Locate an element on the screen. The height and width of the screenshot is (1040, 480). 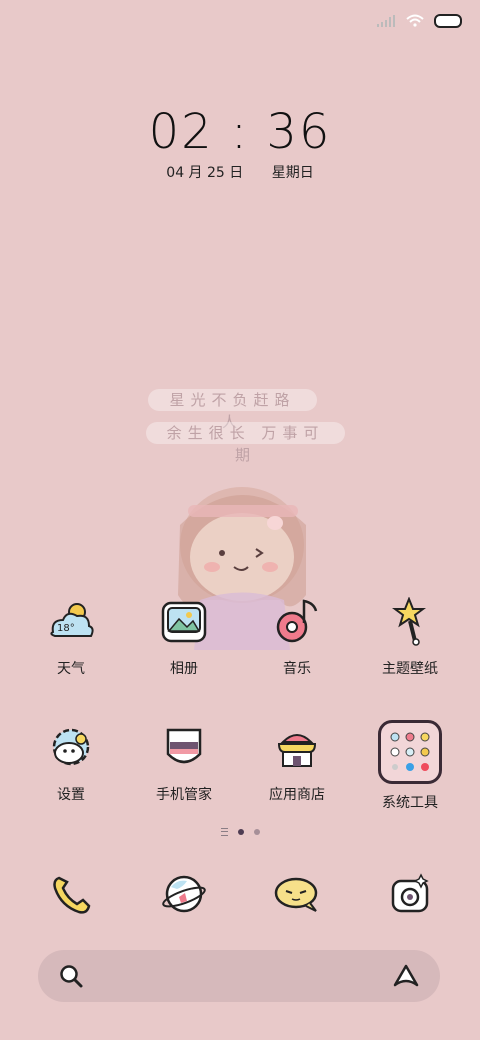
page-indicator is located at coordinates (240, 832).